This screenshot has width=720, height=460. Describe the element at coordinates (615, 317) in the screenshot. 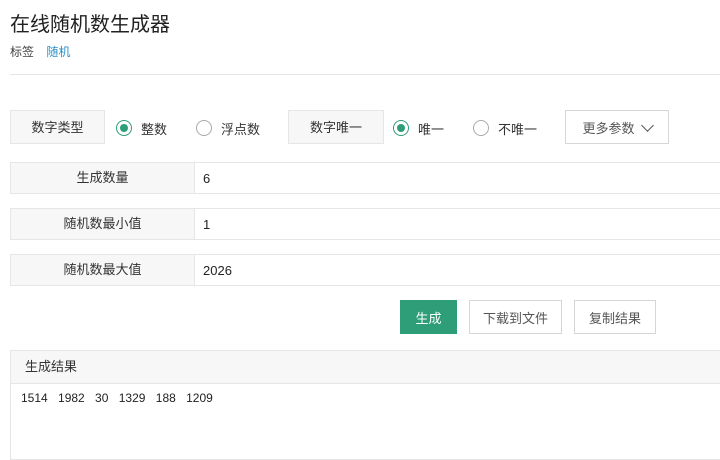

I see `copy-button: 复制结果` at that location.